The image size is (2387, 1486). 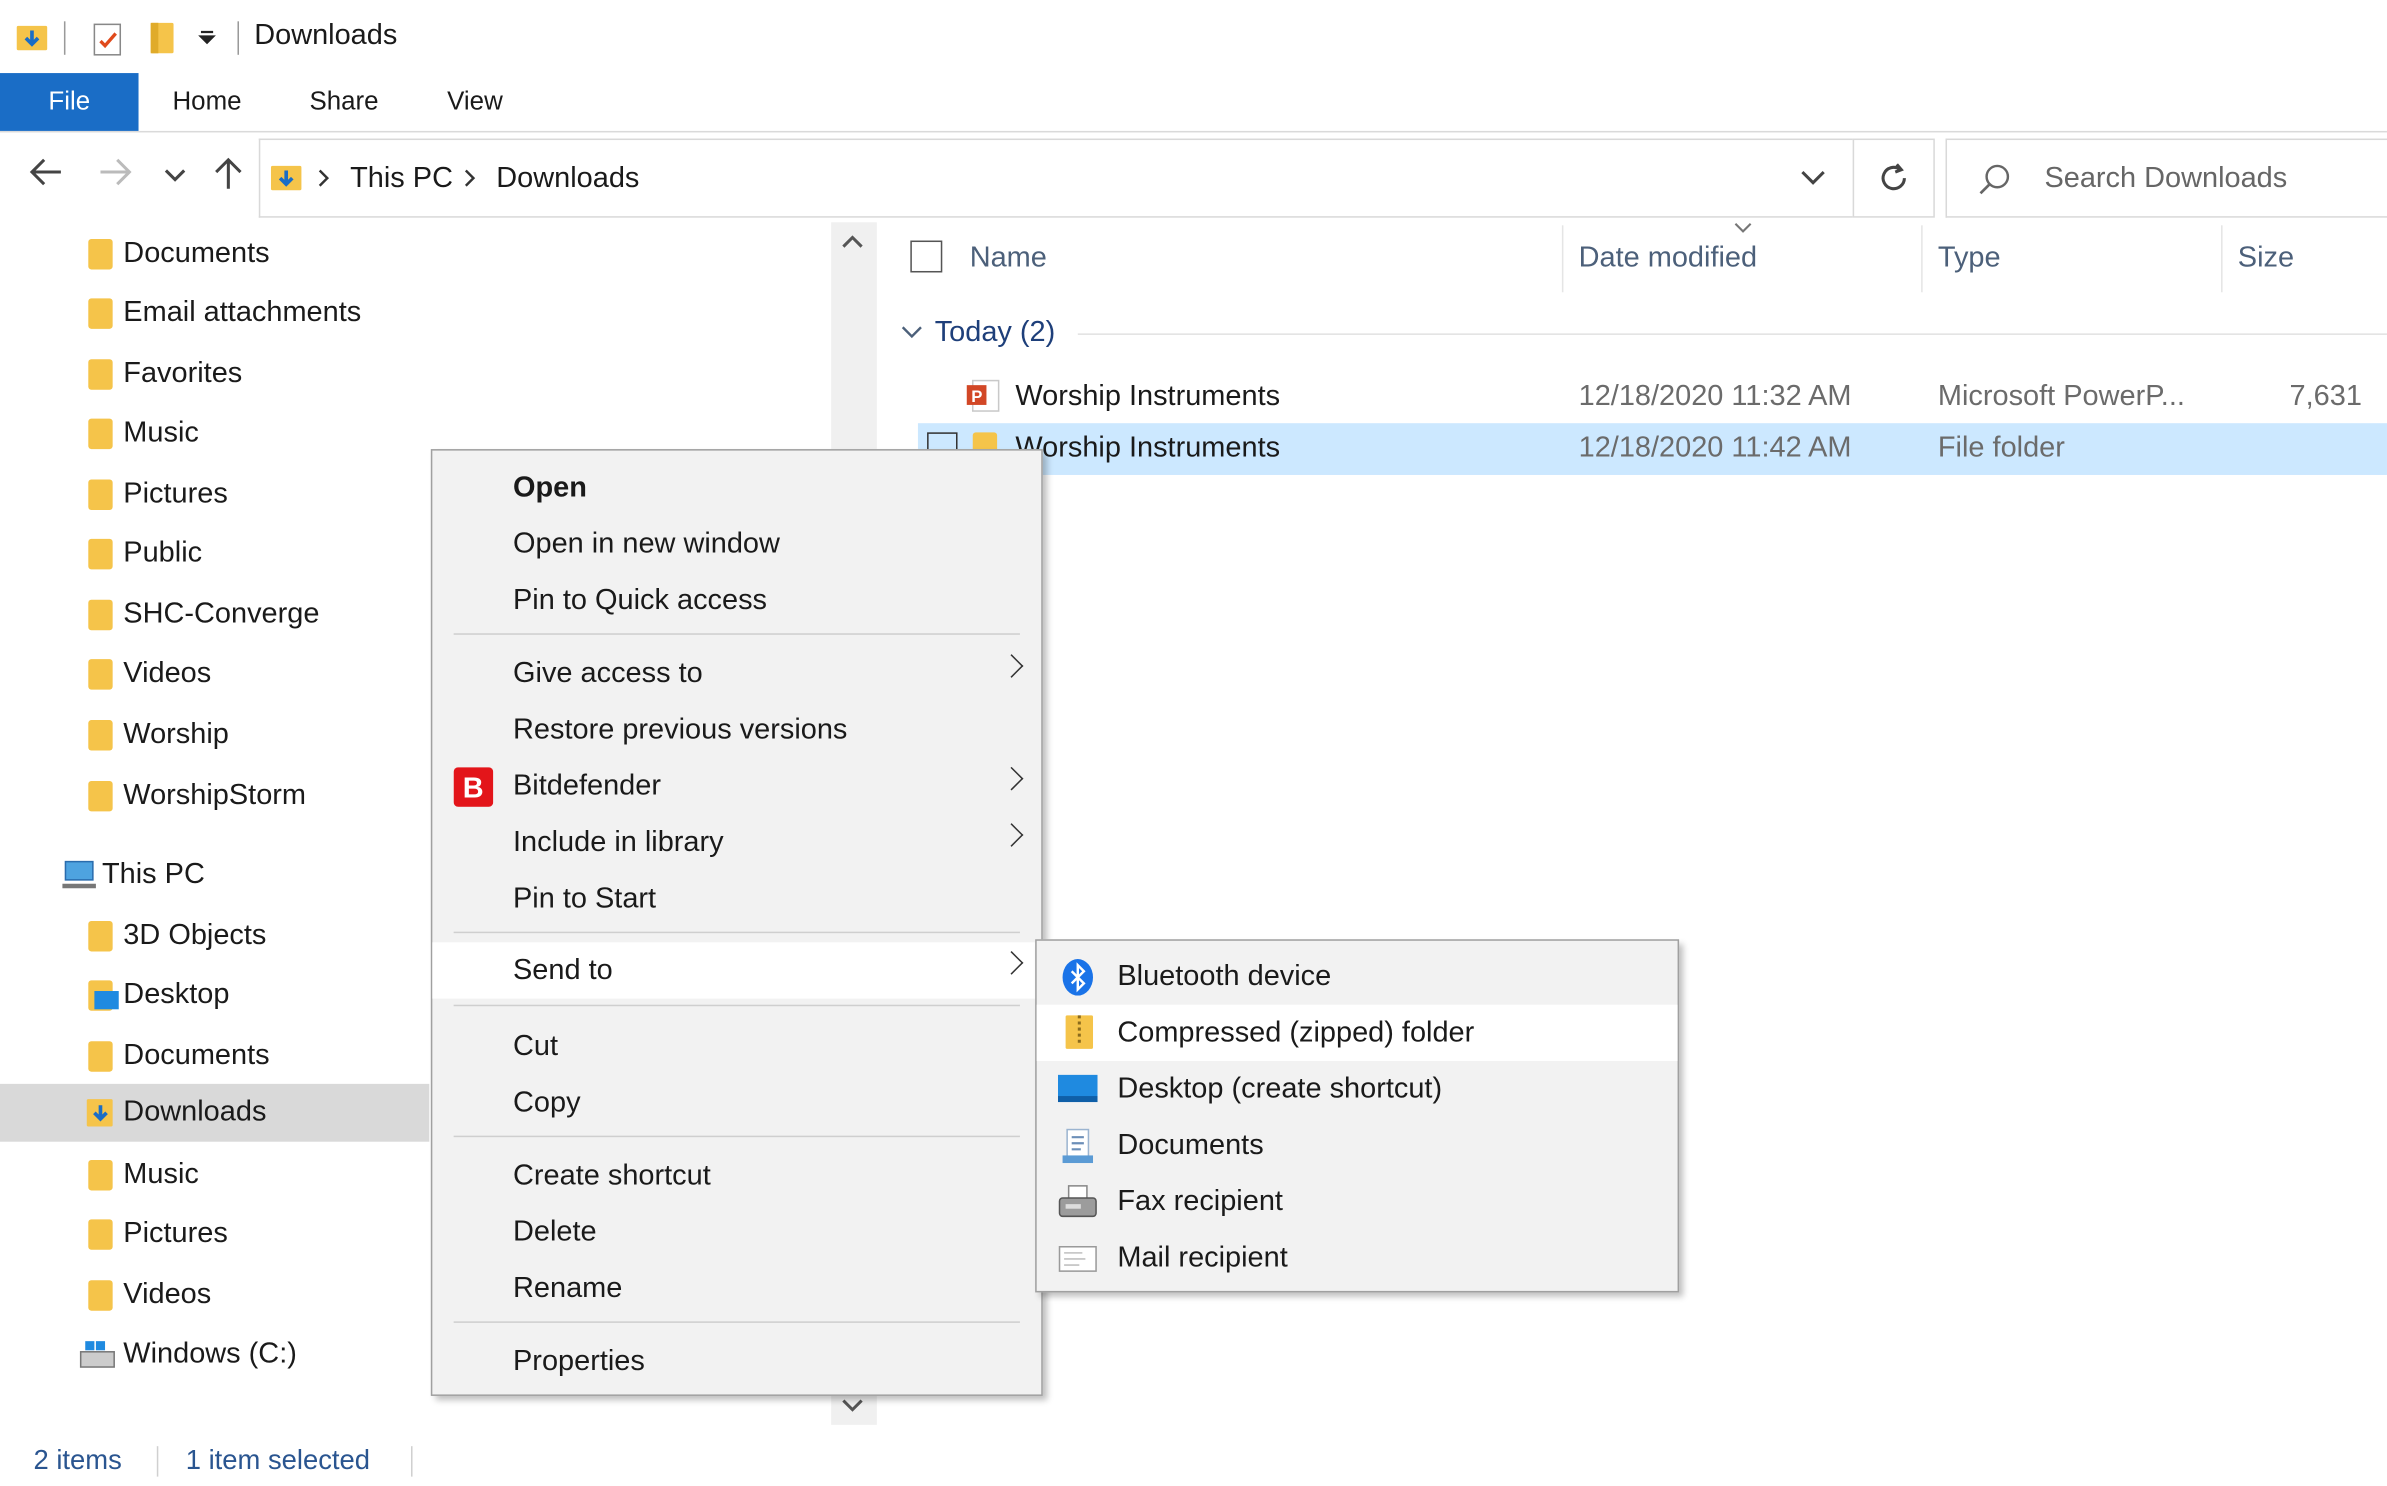 What do you see at coordinates (1993, 179) in the screenshot?
I see `search-icon` at bounding box center [1993, 179].